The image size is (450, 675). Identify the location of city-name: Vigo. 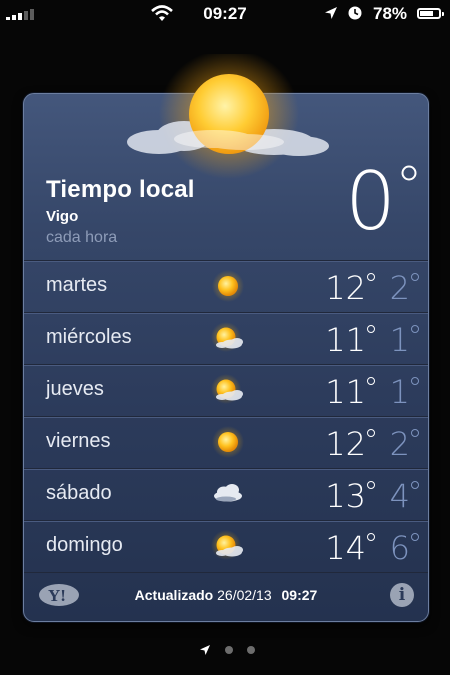
(62, 216).